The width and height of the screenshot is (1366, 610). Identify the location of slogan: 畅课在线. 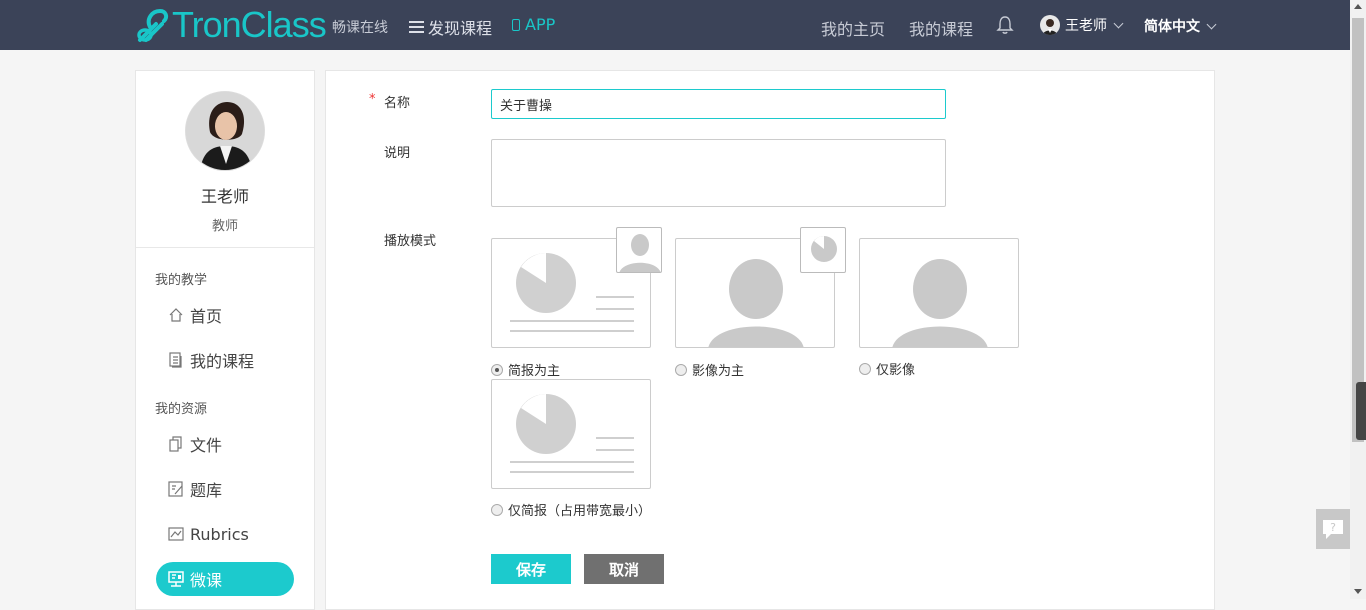
(360, 28).